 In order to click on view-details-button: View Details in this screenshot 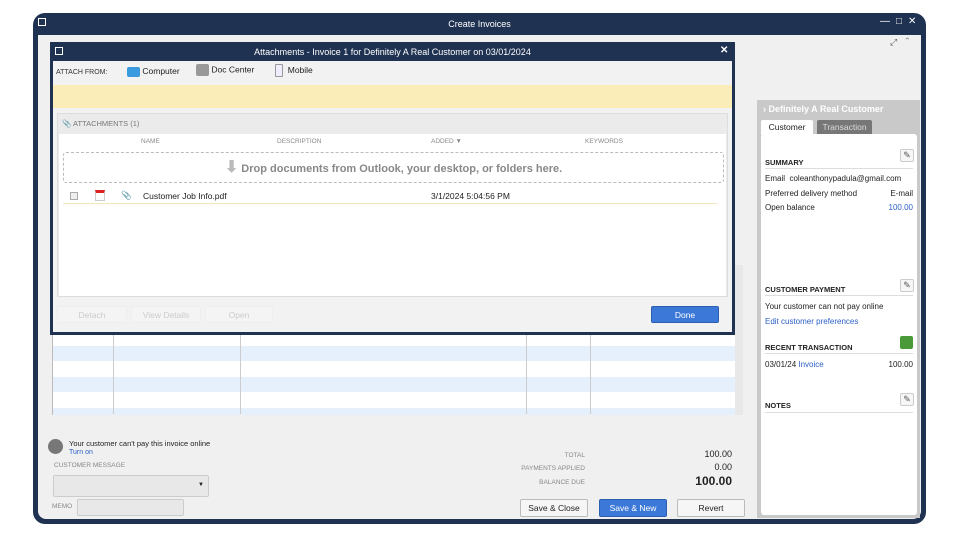, I will do `click(166, 314)`.